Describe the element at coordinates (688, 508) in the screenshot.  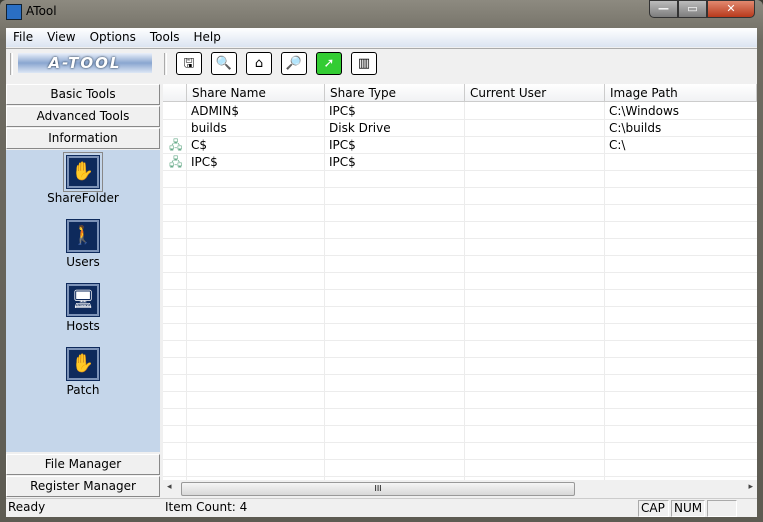
I see `status-num: NUM` at that location.